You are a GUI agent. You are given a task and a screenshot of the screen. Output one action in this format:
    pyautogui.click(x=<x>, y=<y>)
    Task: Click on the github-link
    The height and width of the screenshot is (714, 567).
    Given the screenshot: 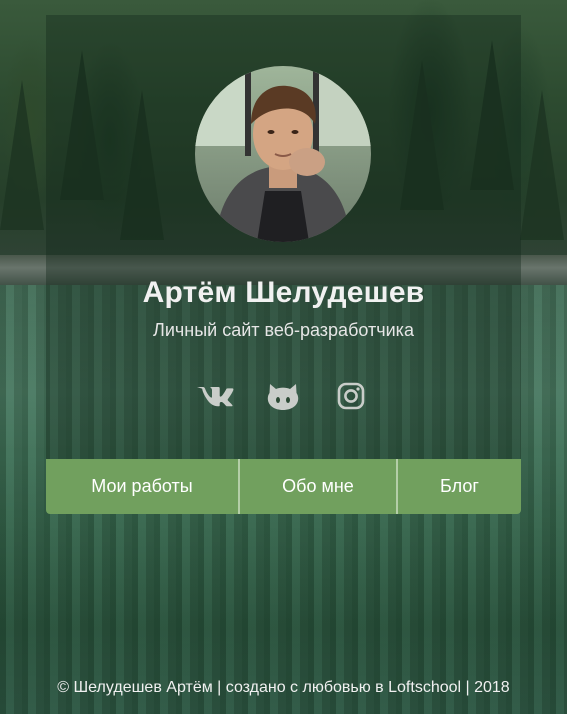 What is the action you would take?
    pyautogui.click(x=283, y=396)
    